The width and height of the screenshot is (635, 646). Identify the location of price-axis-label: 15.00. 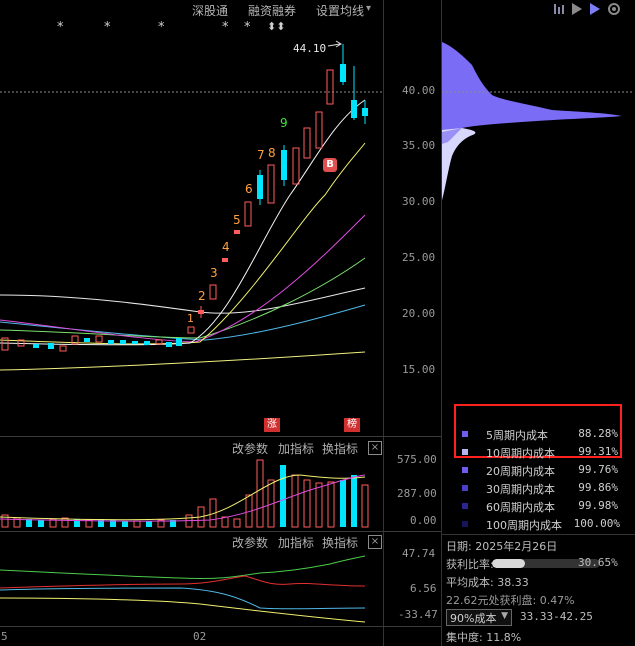
(419, 369).